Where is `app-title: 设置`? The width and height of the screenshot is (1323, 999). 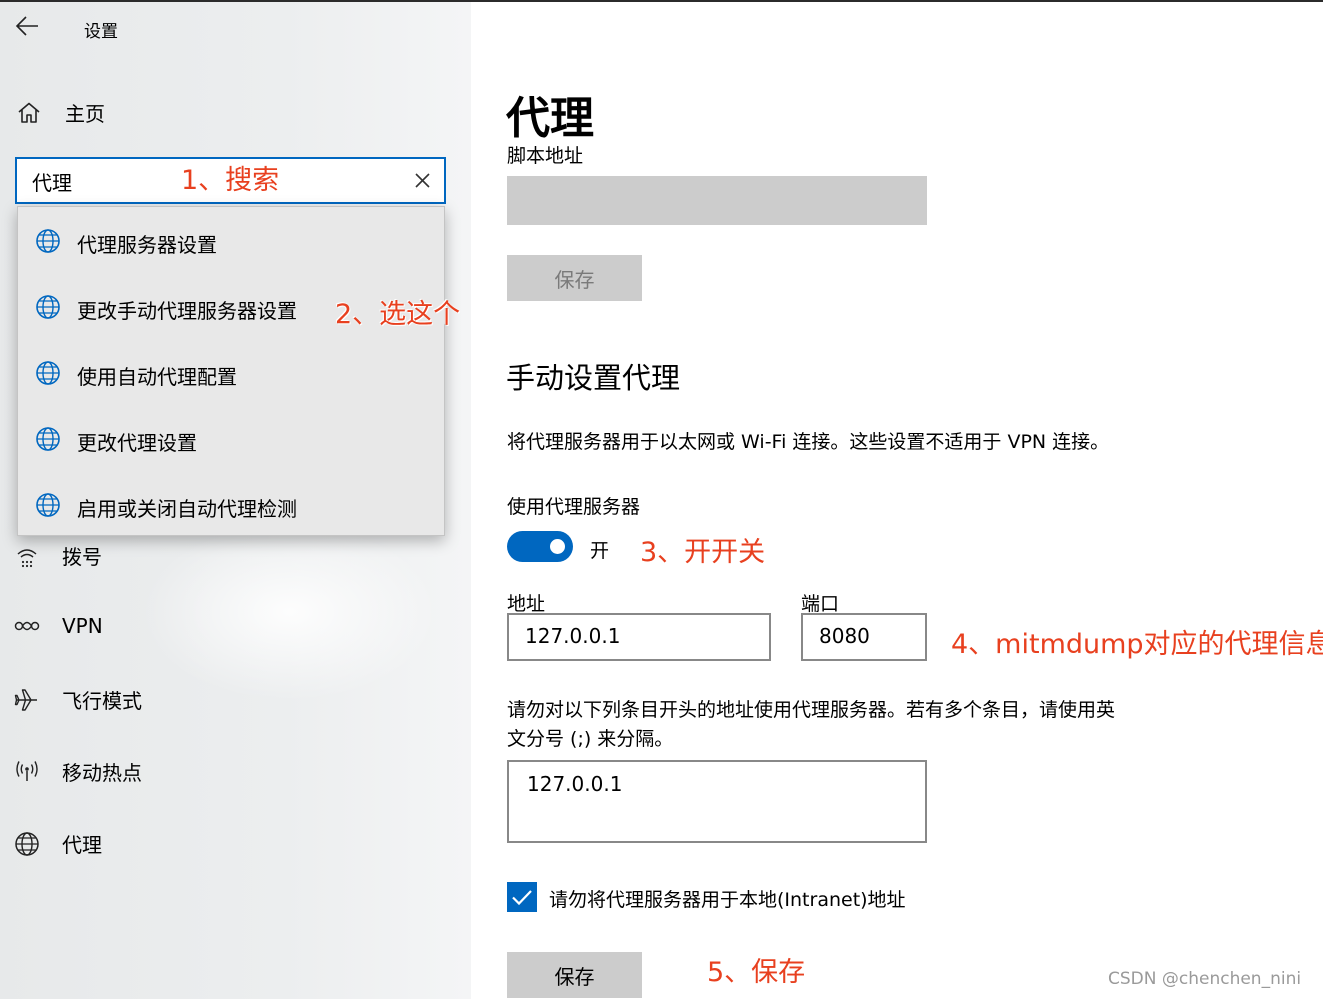
app-title: 设置 is located at coordinates (101, 32).